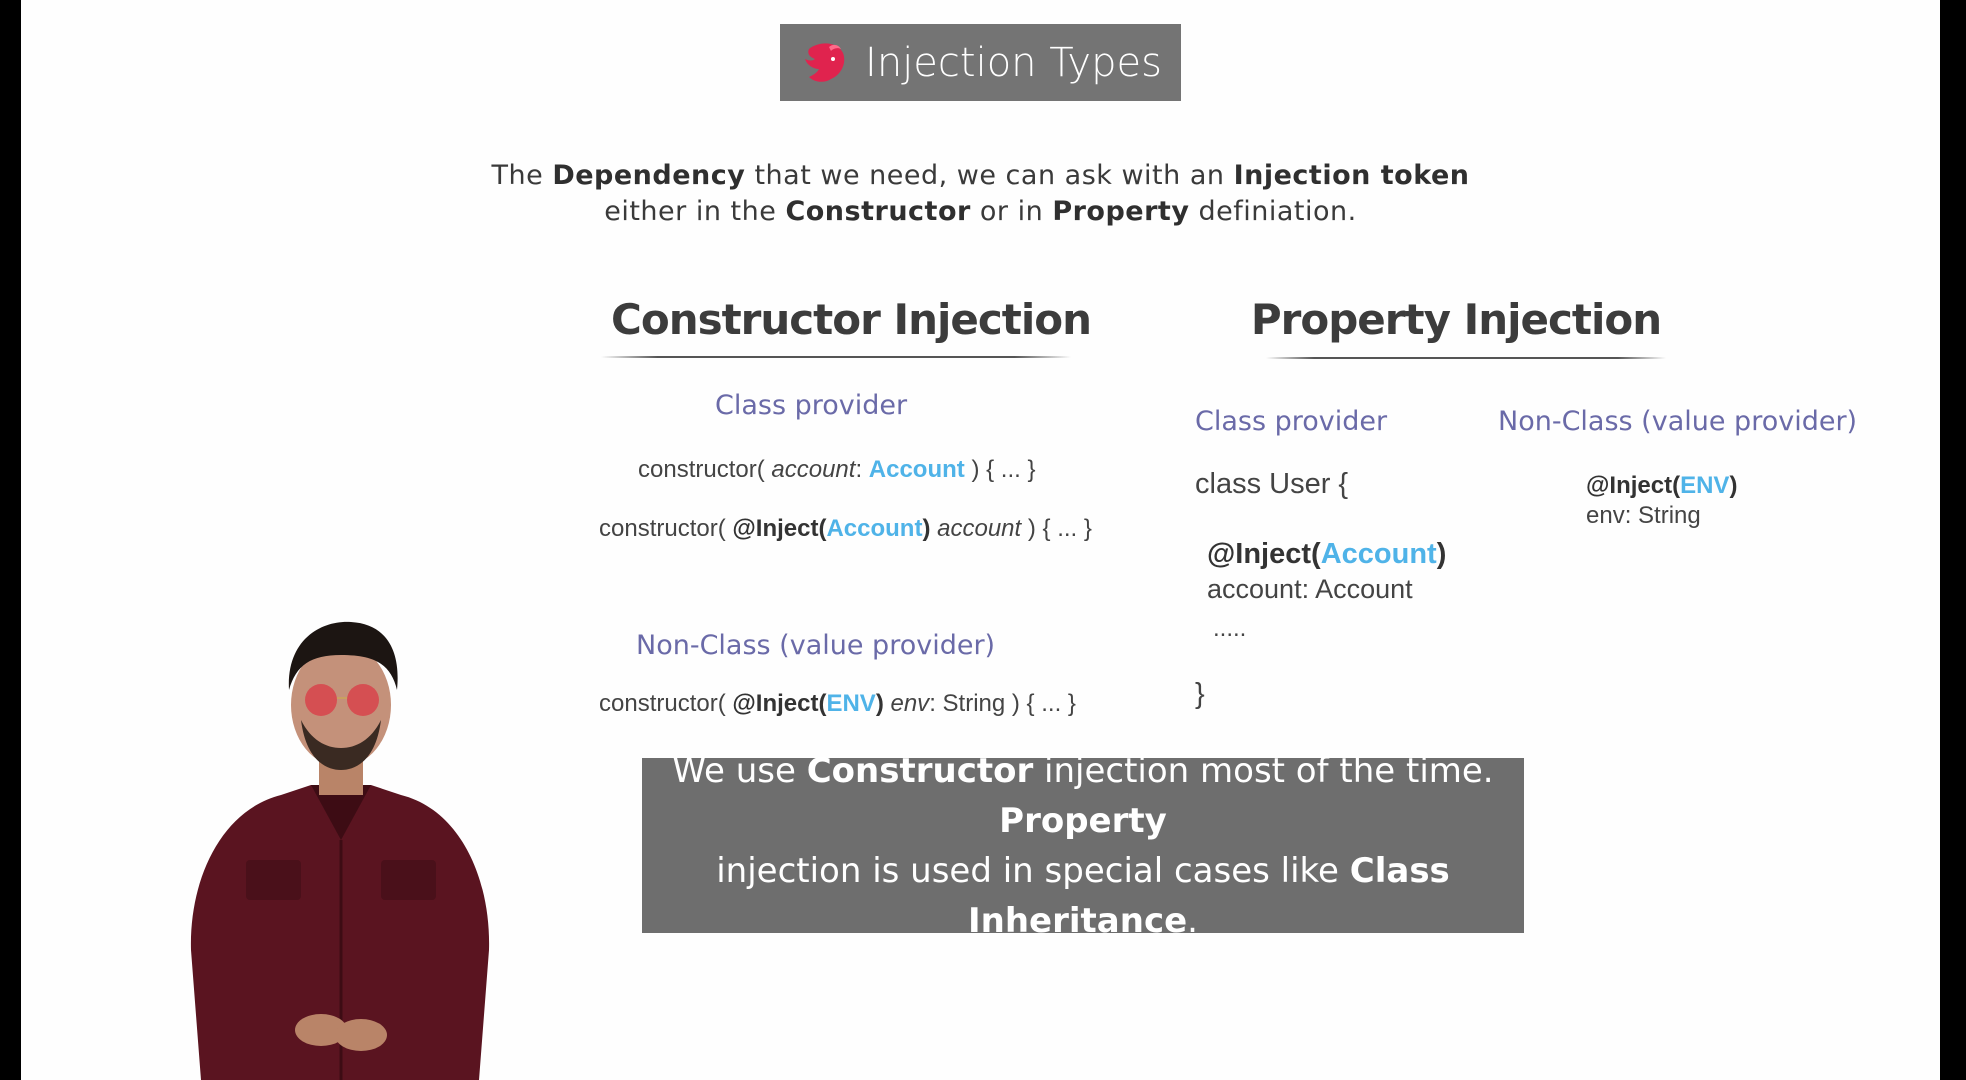 The width and height of the screenshot is (1966, 1080). What do you see at coordinates (1002, 703) in the screenshot?
I see `code-text: : String ) { ... }` at bounding box center [1002, 703].